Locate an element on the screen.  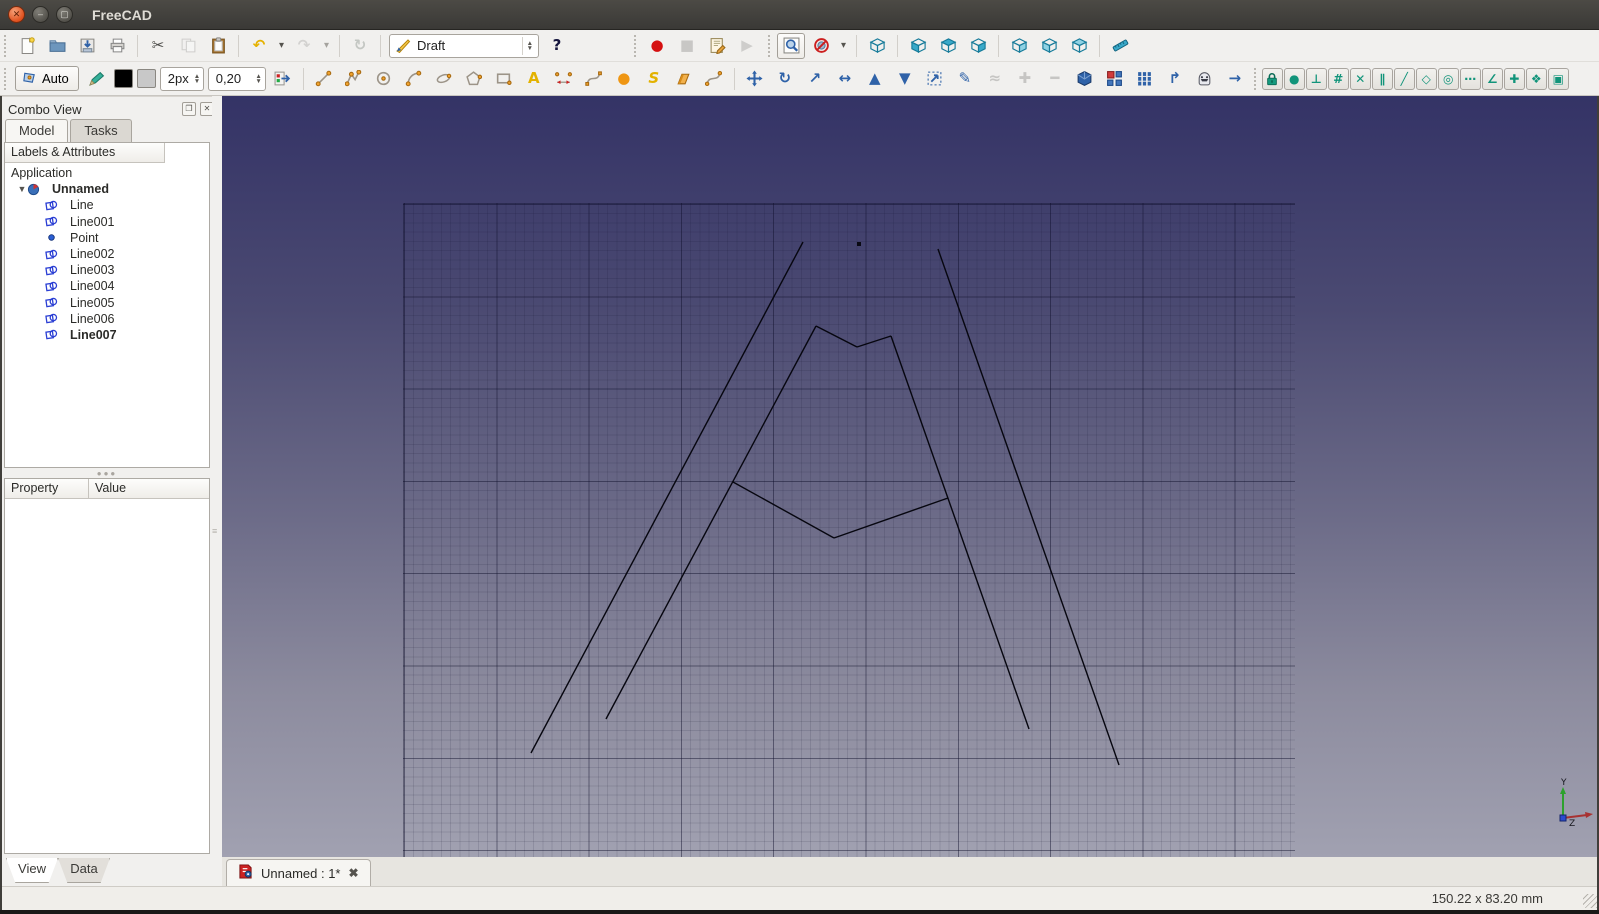
text-scale-spinner: 0,20 ▲ ▼ is located at coordinates (236, 78).